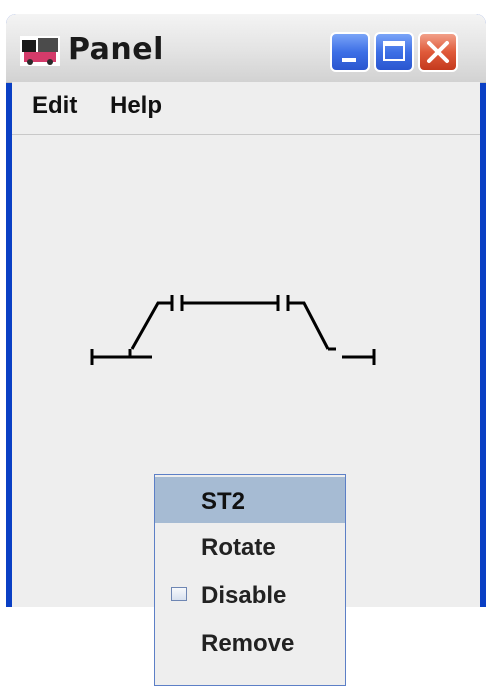  What do you see at coordinates (246, 108) in the screenshot?
I see `menu-bar: Edit Help` at bounding box center [246, 108].